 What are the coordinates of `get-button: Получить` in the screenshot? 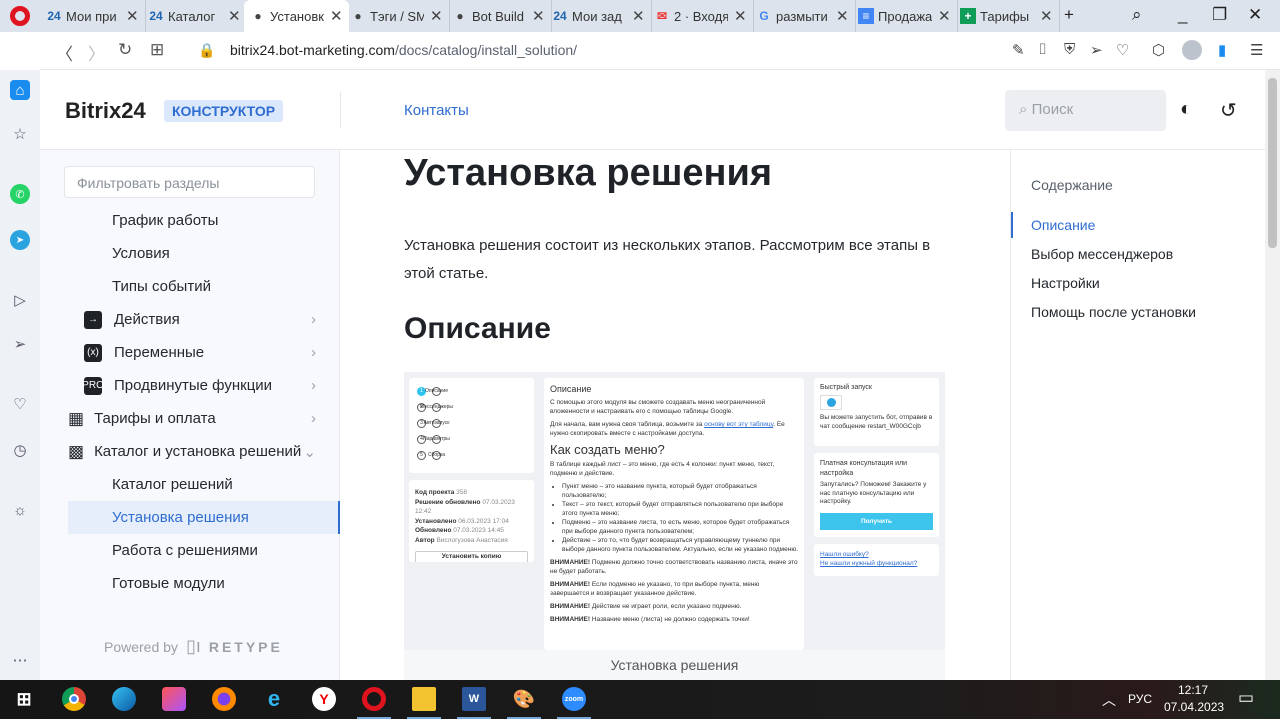 It's located at (876, 521).